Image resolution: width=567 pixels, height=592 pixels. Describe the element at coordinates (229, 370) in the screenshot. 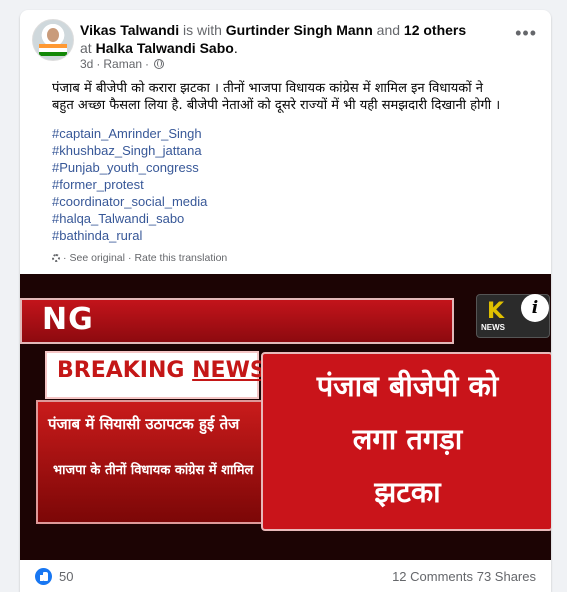

I see `news-word: NEWS` at that location.